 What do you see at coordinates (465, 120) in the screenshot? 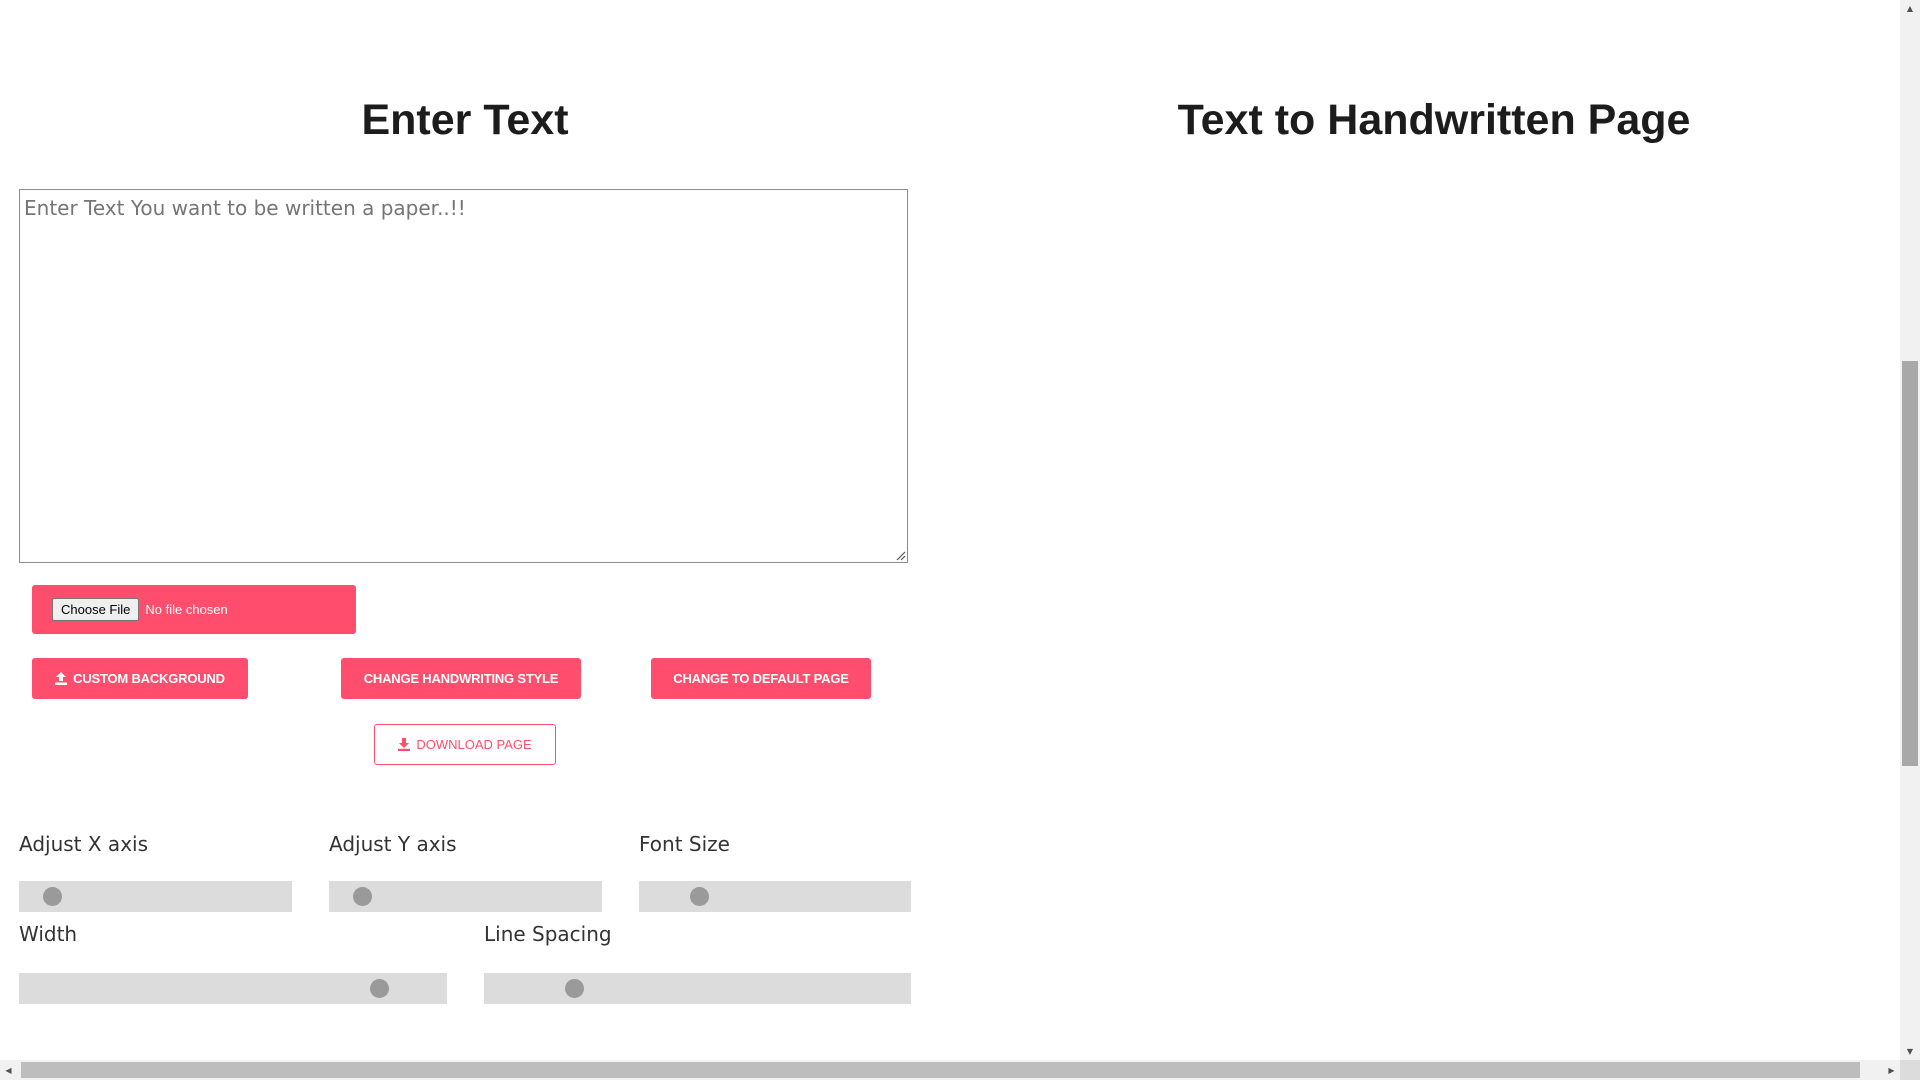
I see `enter-text-heading: Enter Text` at bounding box center [465, 120].